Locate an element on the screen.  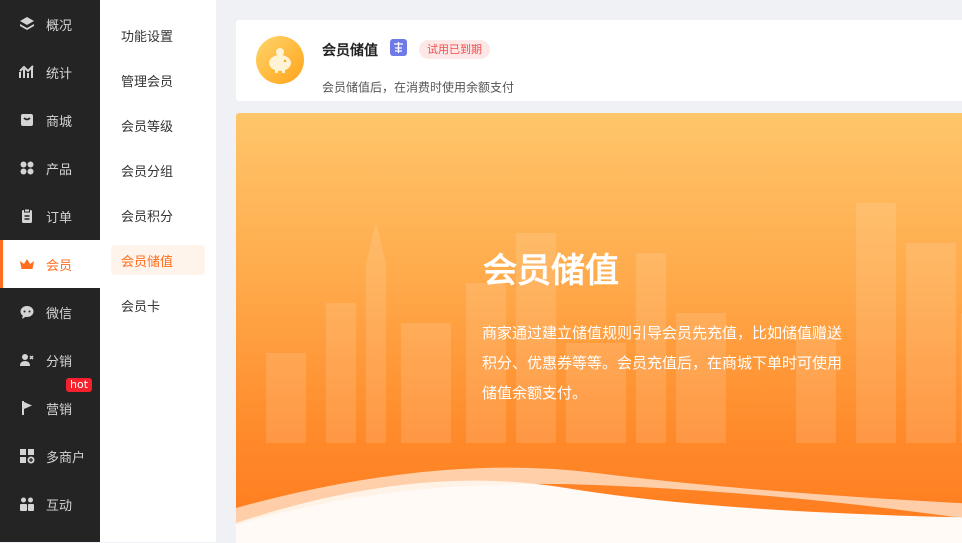
sidebar-item-members: 会员 is located at coordinates (50, 264).